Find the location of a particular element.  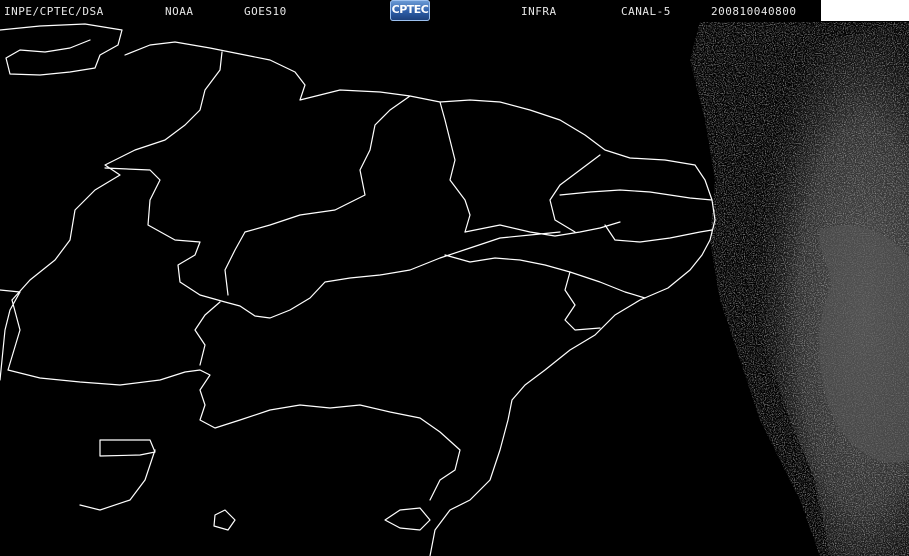

lake-feature is located at coordinates (127, 448).